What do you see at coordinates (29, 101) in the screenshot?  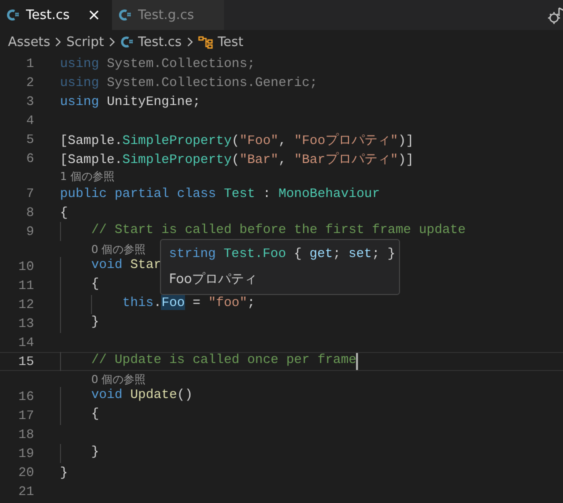 I see `line-number: 3` at bounding box center [29, 101].